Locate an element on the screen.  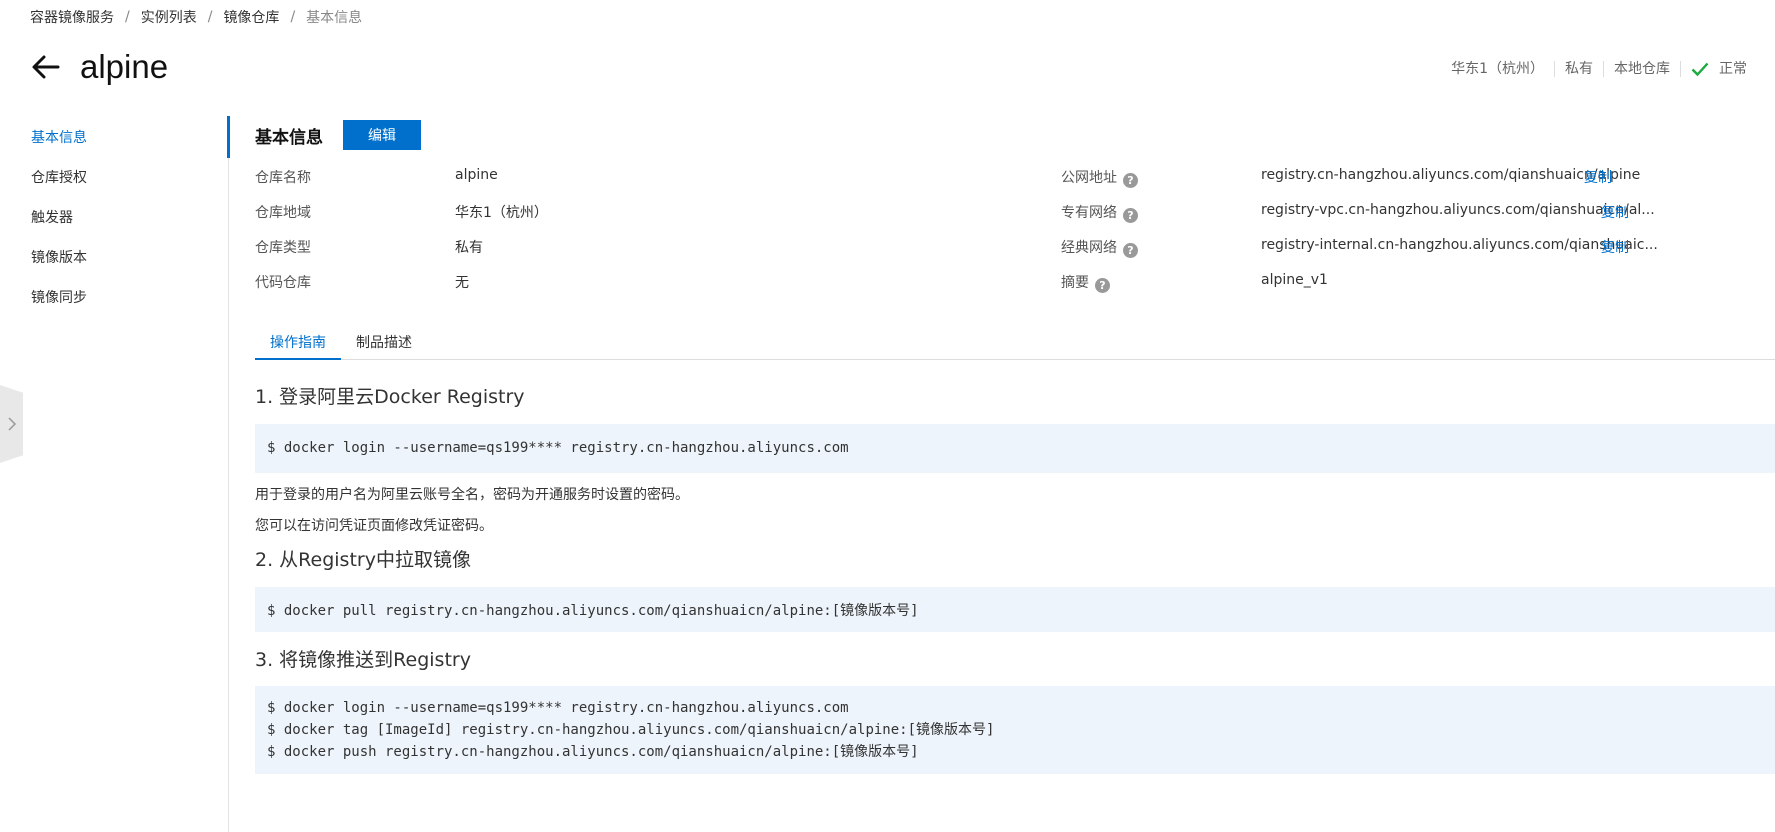
info-row: 仓库类型 私有 is located at coordinates (605, 247).